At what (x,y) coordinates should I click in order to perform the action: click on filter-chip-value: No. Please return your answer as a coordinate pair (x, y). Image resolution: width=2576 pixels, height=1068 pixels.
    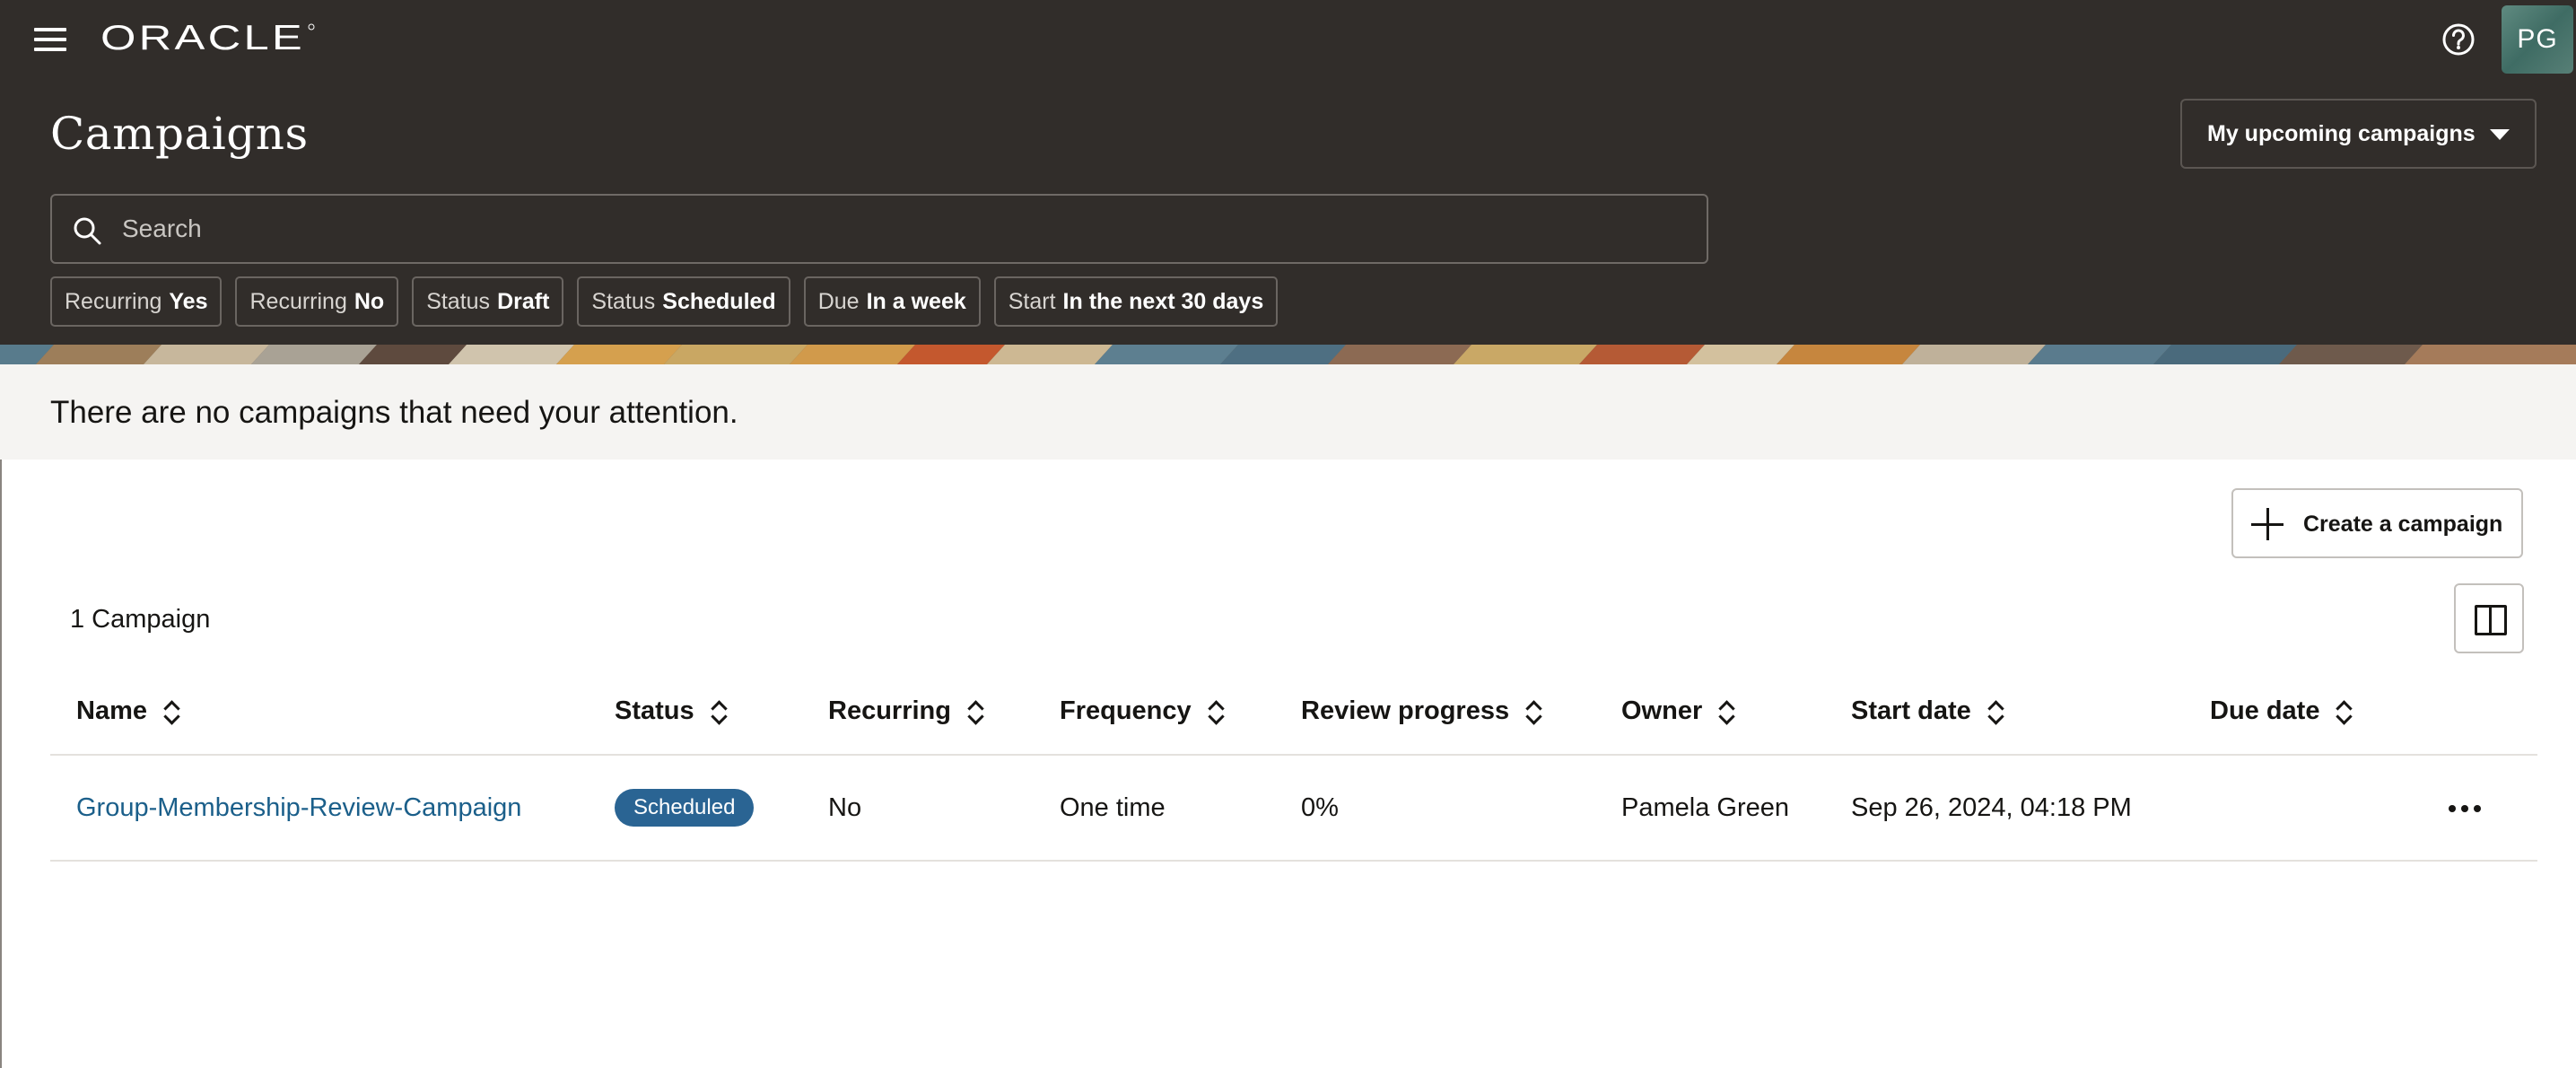
    Looking at the image, I should click on (370, 301).